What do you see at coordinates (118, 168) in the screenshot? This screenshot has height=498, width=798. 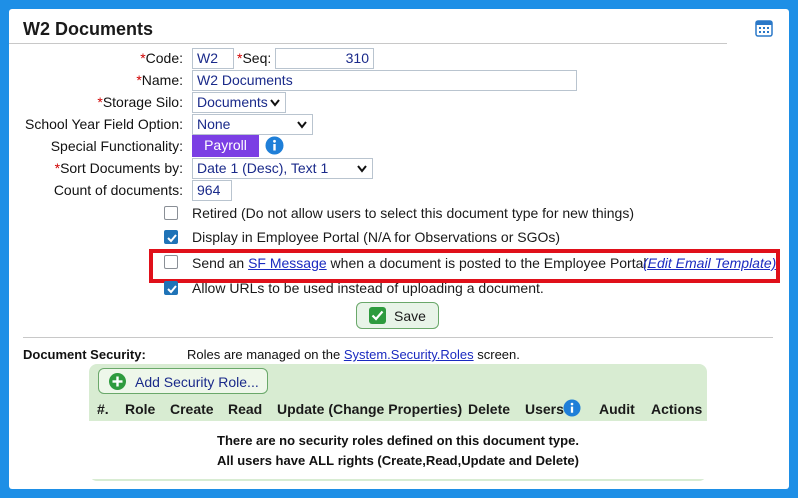 I see `sort-documents-label: *Sort Documents by:` at bounding box center [118, 168].